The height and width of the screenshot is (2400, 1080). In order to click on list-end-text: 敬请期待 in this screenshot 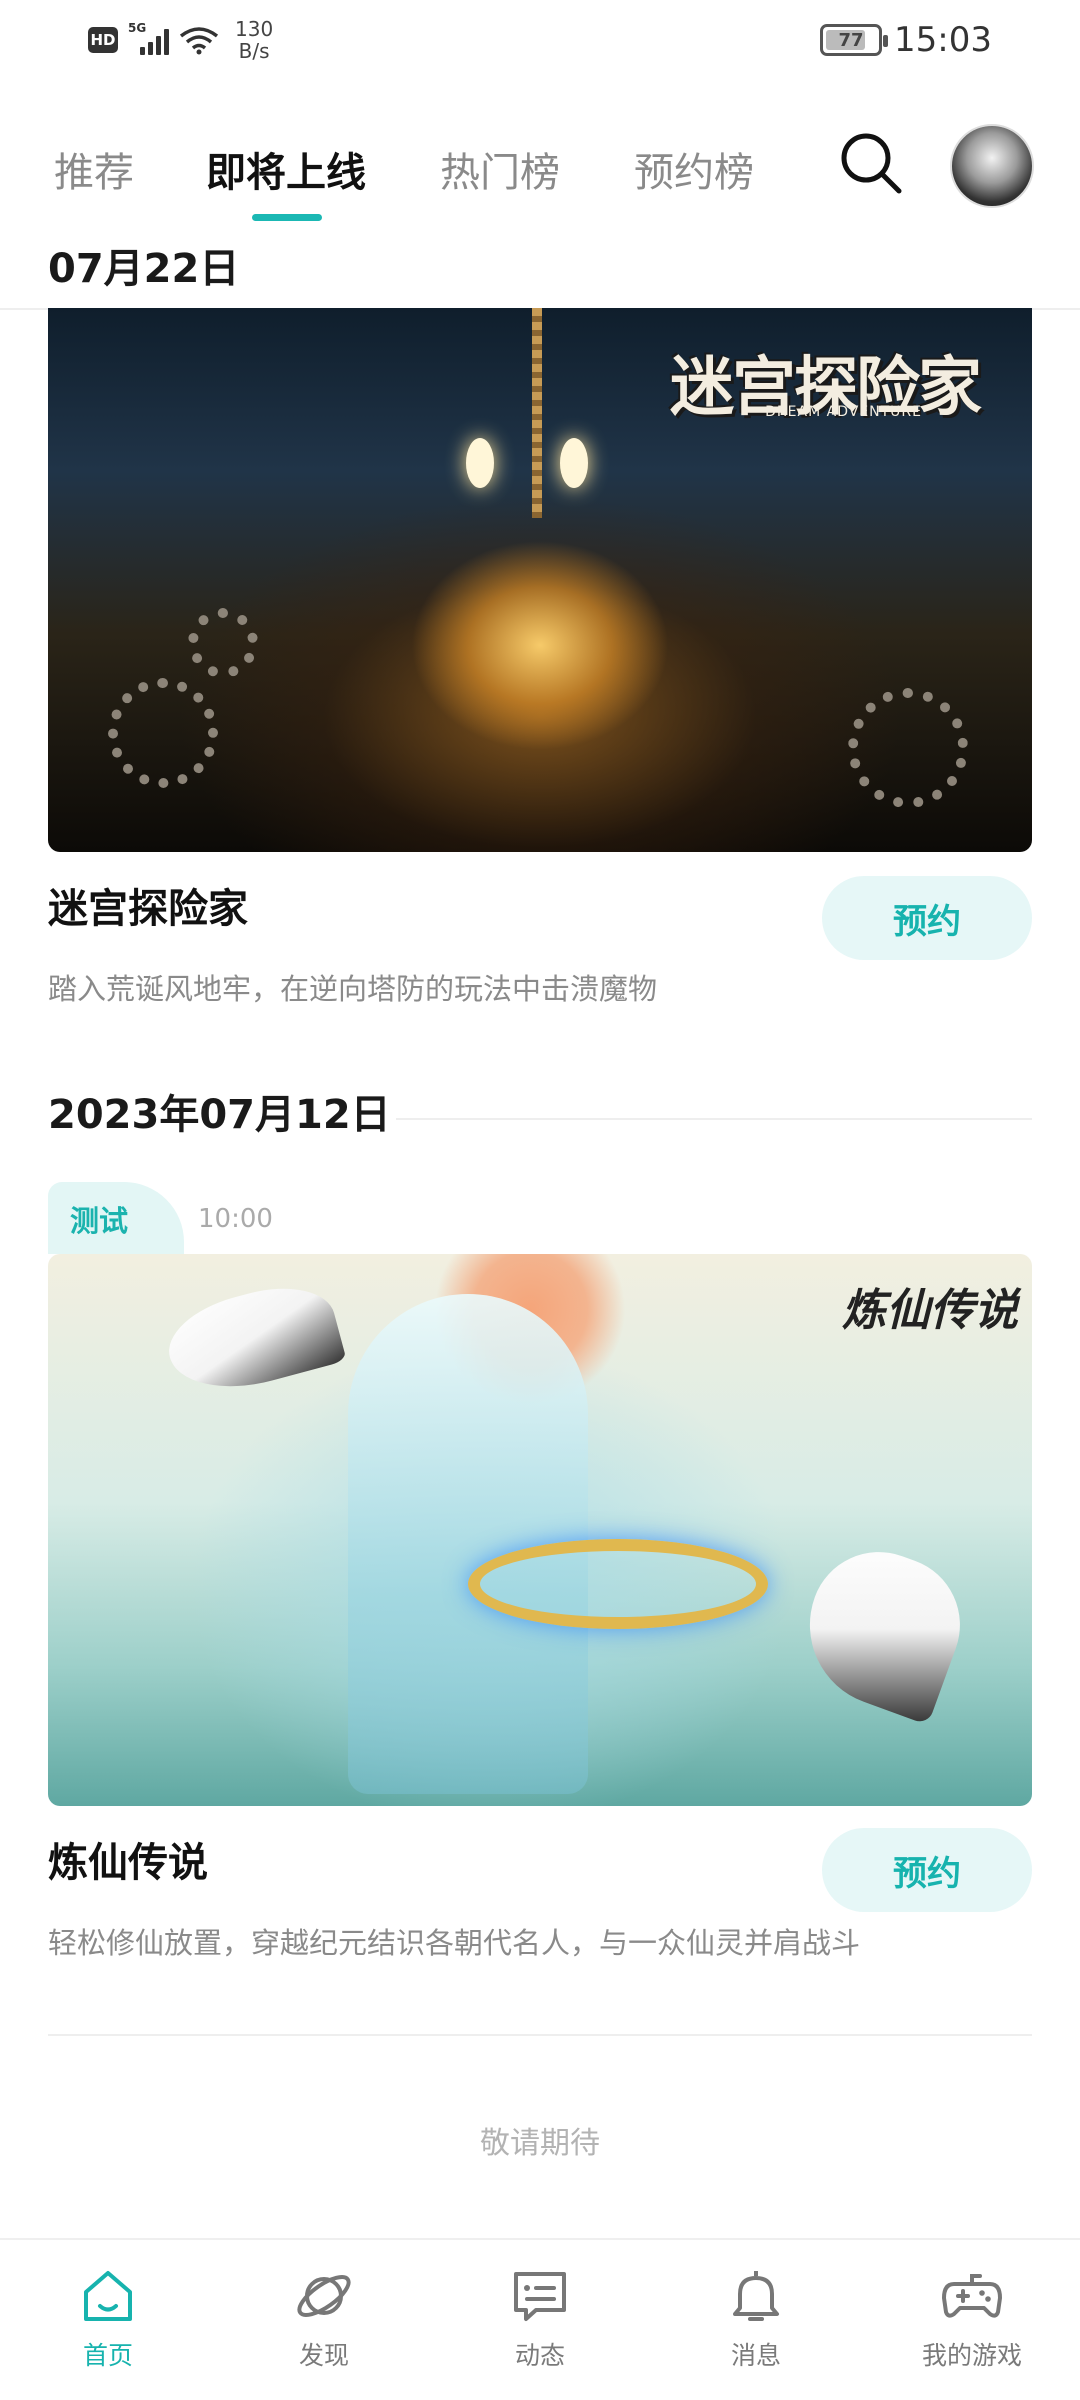, I will do `click(540, 2143)`.